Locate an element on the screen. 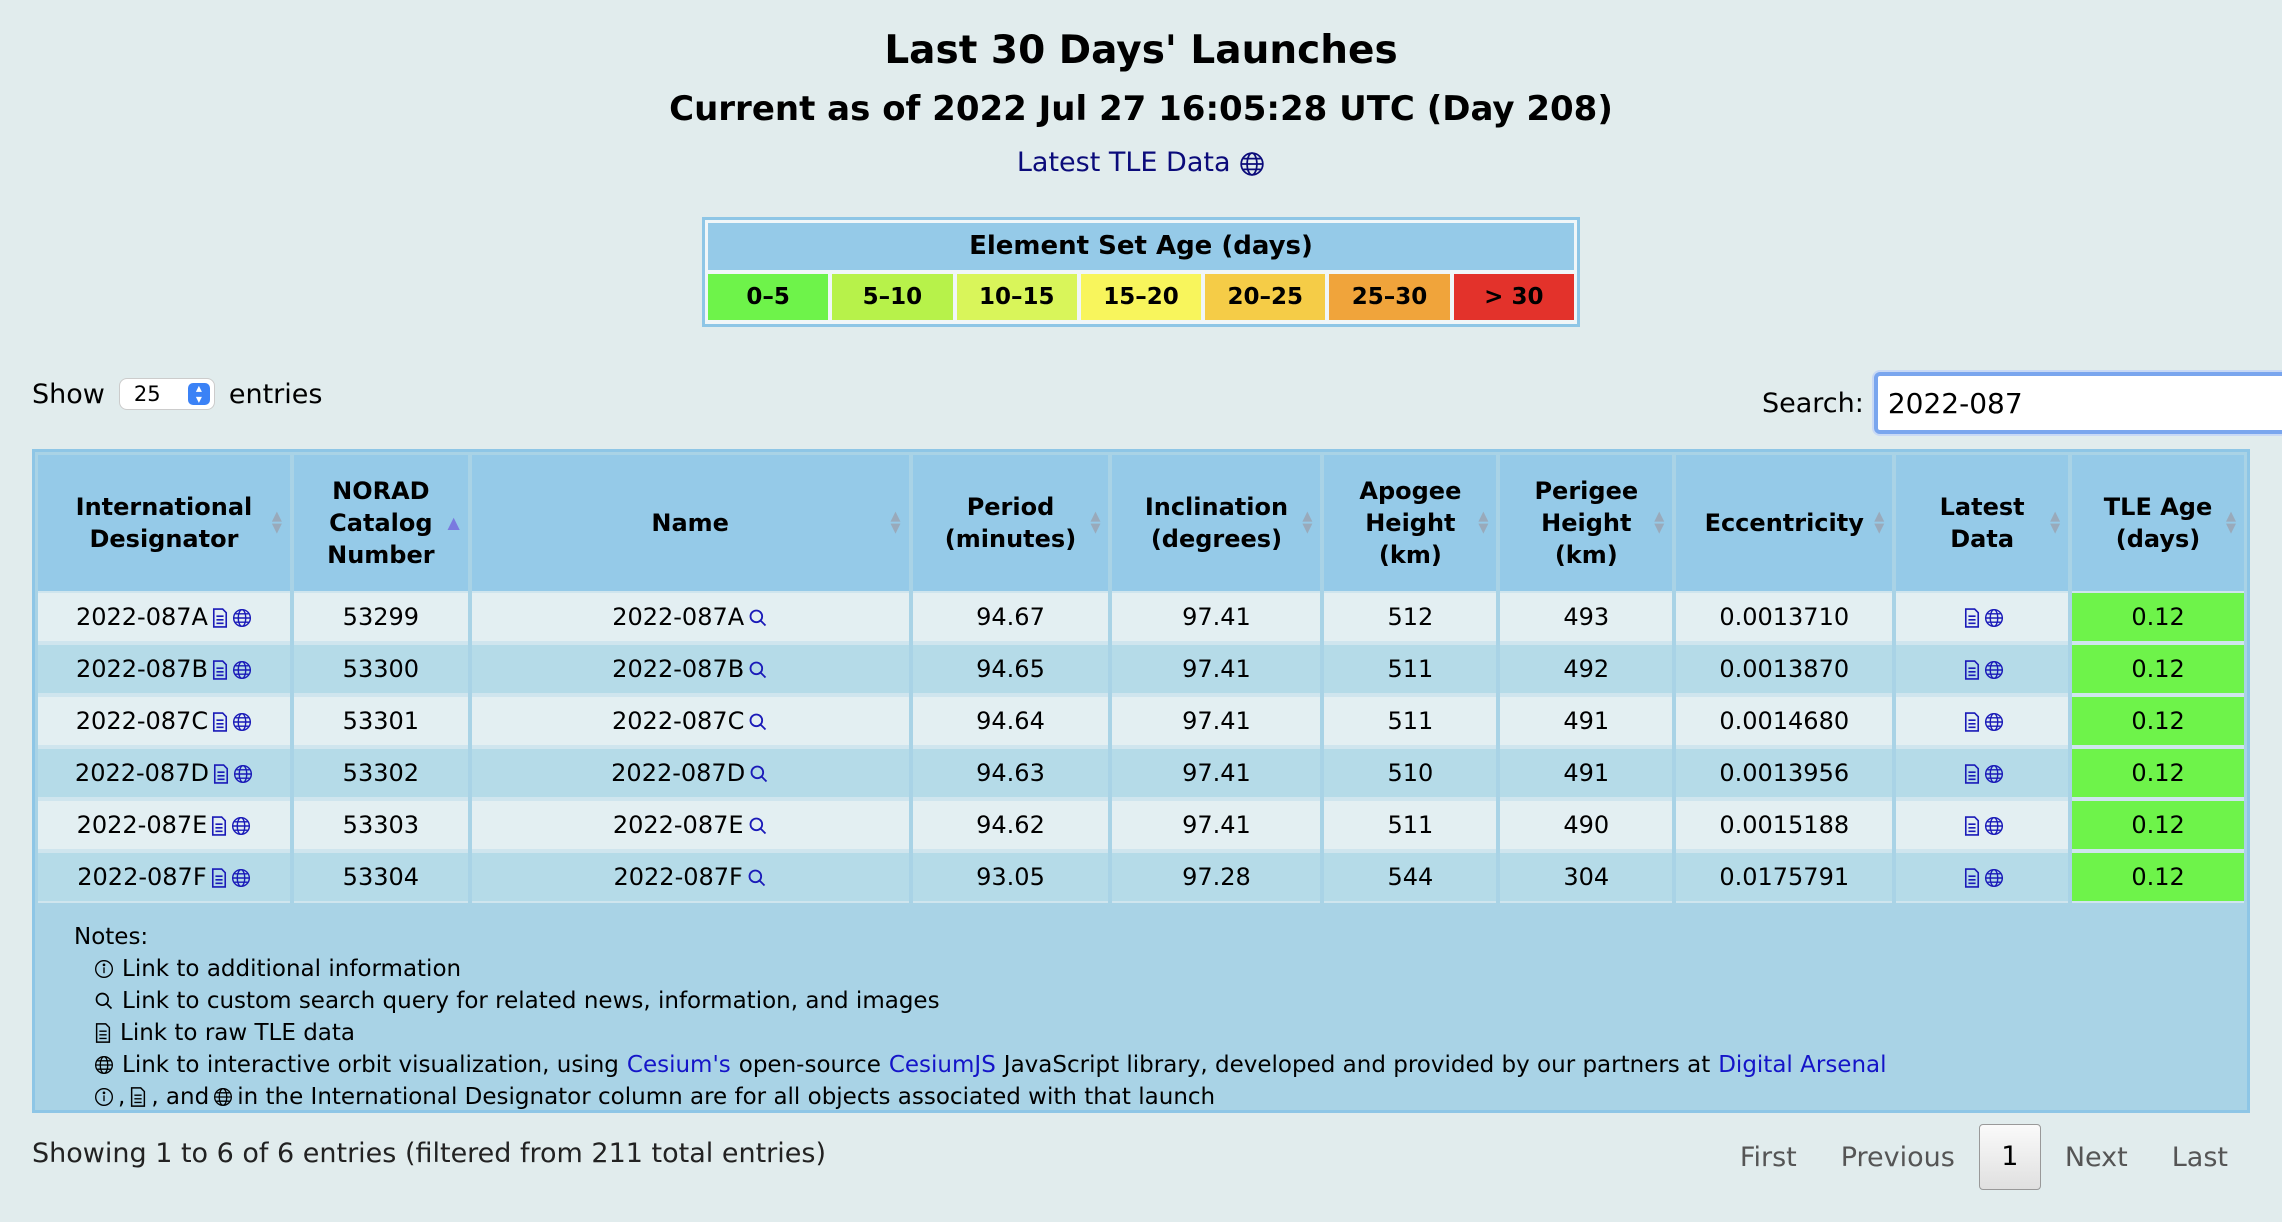  legend-cells: 0–5 5–10 10–15 15–20 20–25 25–30 > 30 is located at coordinates (1141, 297).